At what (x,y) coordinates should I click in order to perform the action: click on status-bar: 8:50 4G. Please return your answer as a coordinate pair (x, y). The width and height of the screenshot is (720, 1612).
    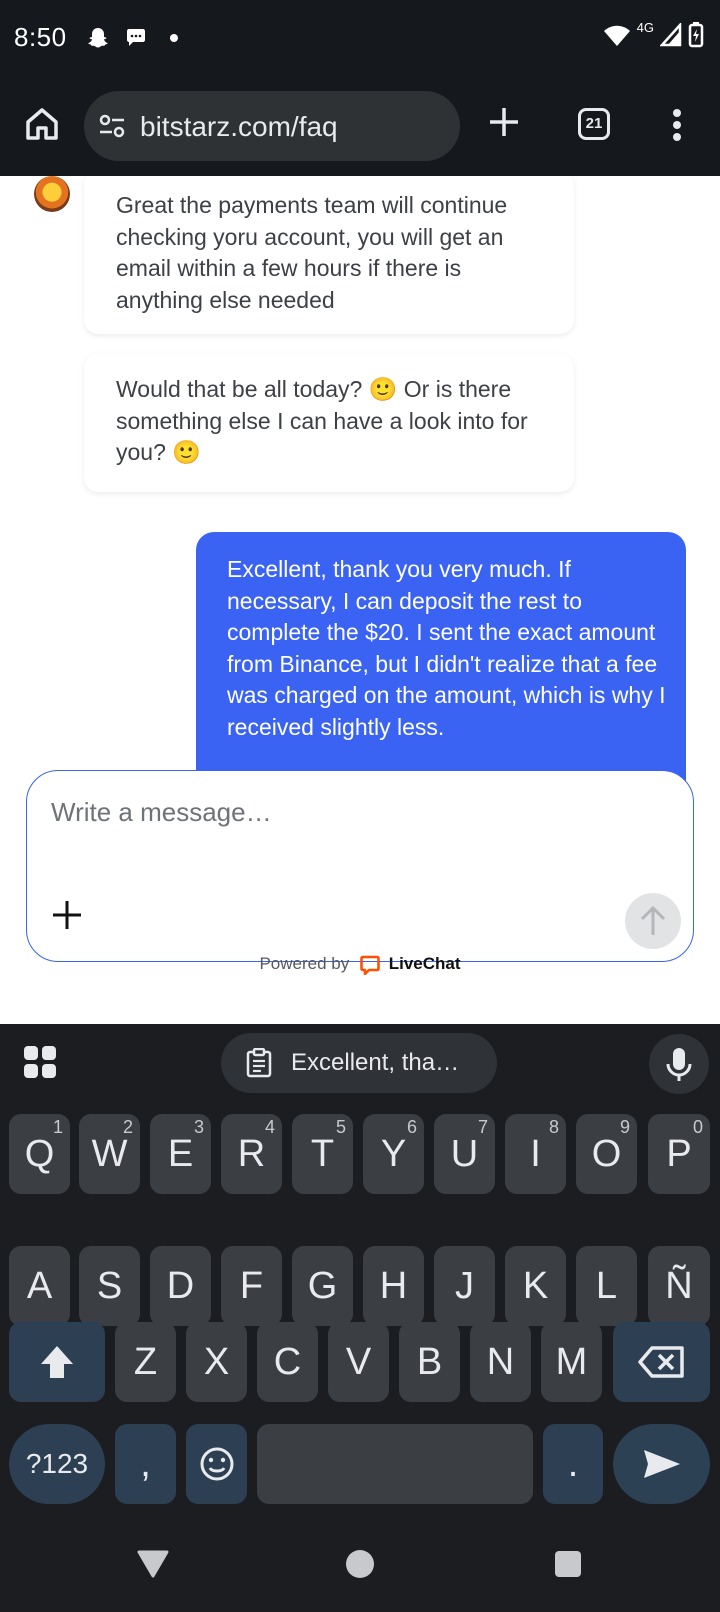
    Looking at the image, I should click on (360, 39).